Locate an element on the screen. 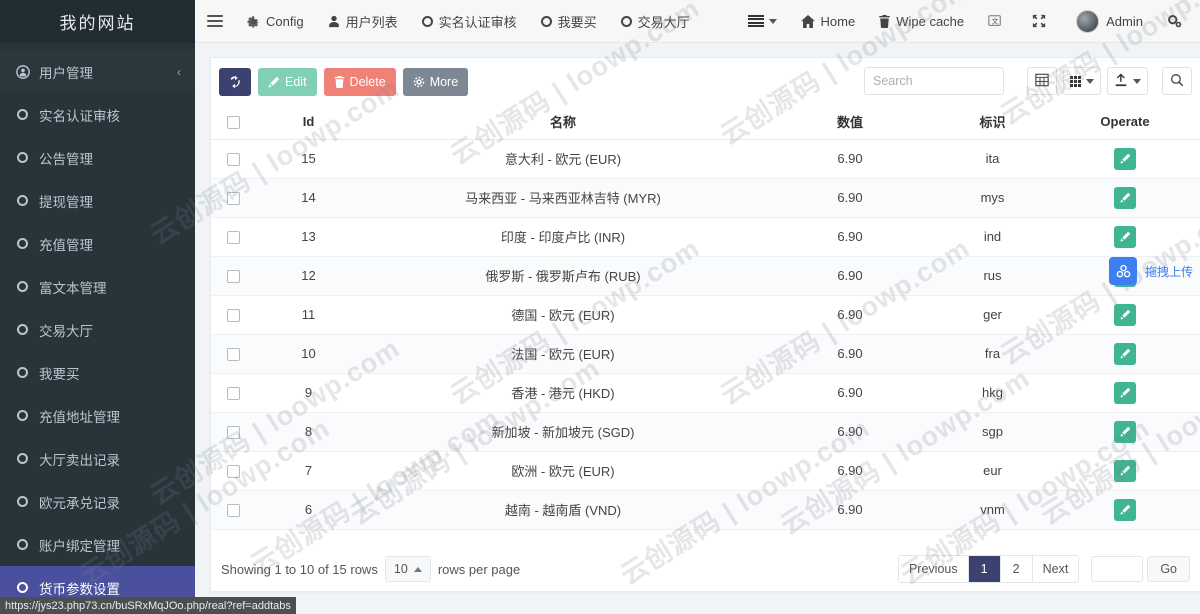 The height and width of the screenshot is (614, 1200). cell-name: 俄罗斯 - 俄罗斯卢布 (RUB) is located at coordinates (563, 276).